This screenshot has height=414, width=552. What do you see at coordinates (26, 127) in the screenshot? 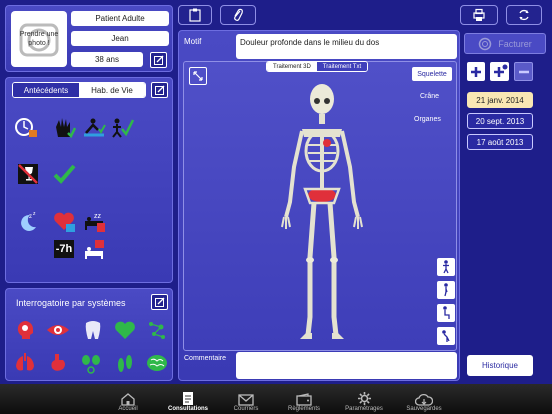
I see `time-dial-icon` at bounding box center [26, 127].